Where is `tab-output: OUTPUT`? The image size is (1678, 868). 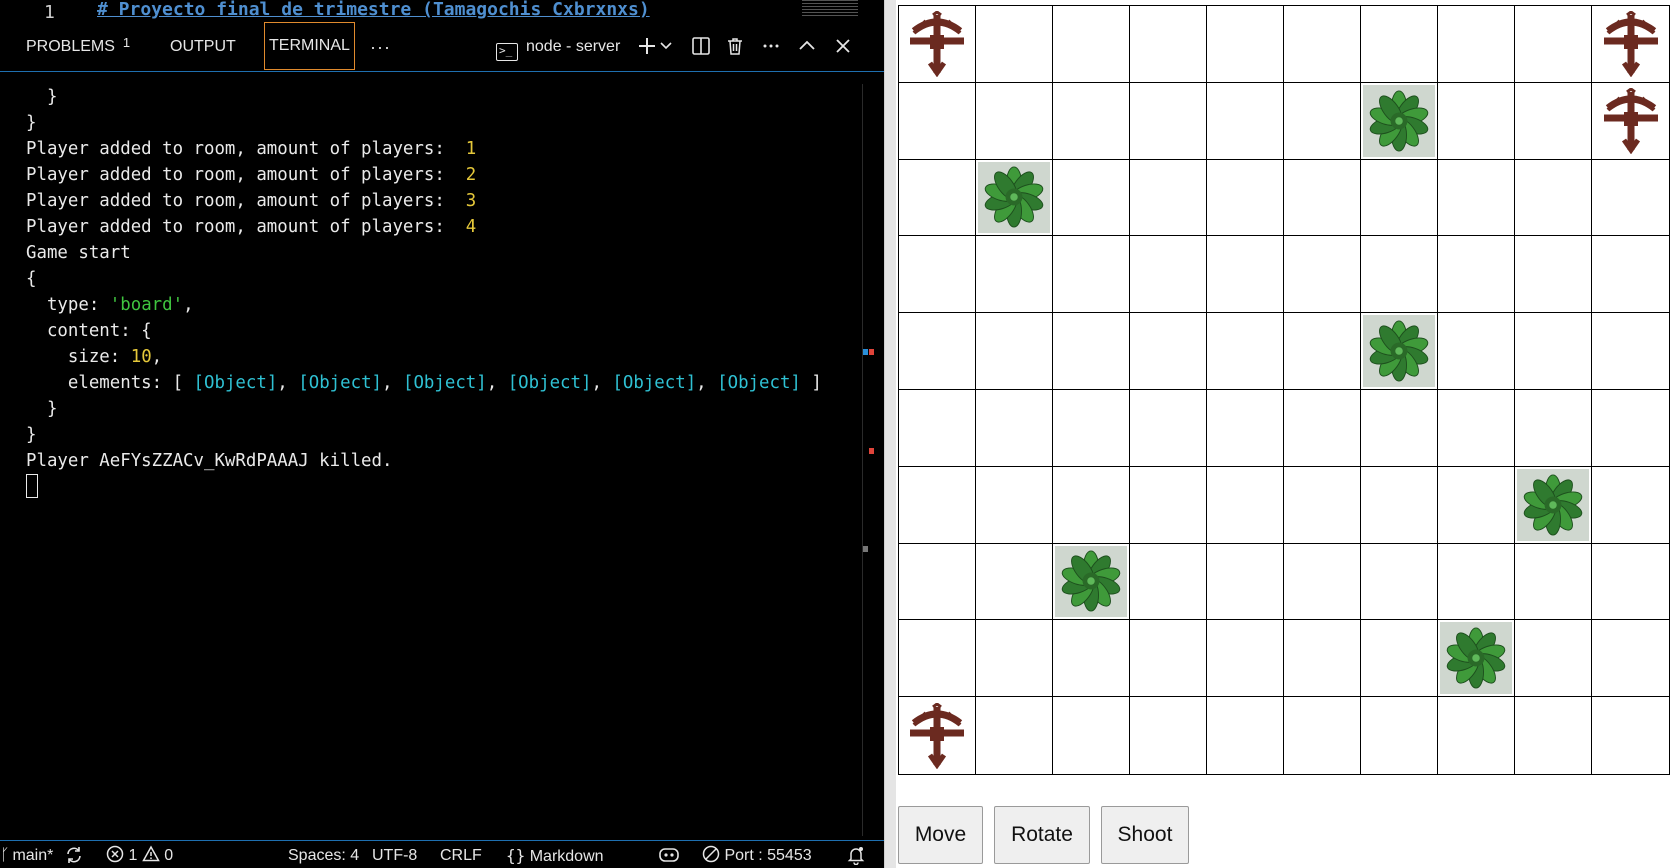 tab-output: OUTPUT is located at coordinates (203, 47).